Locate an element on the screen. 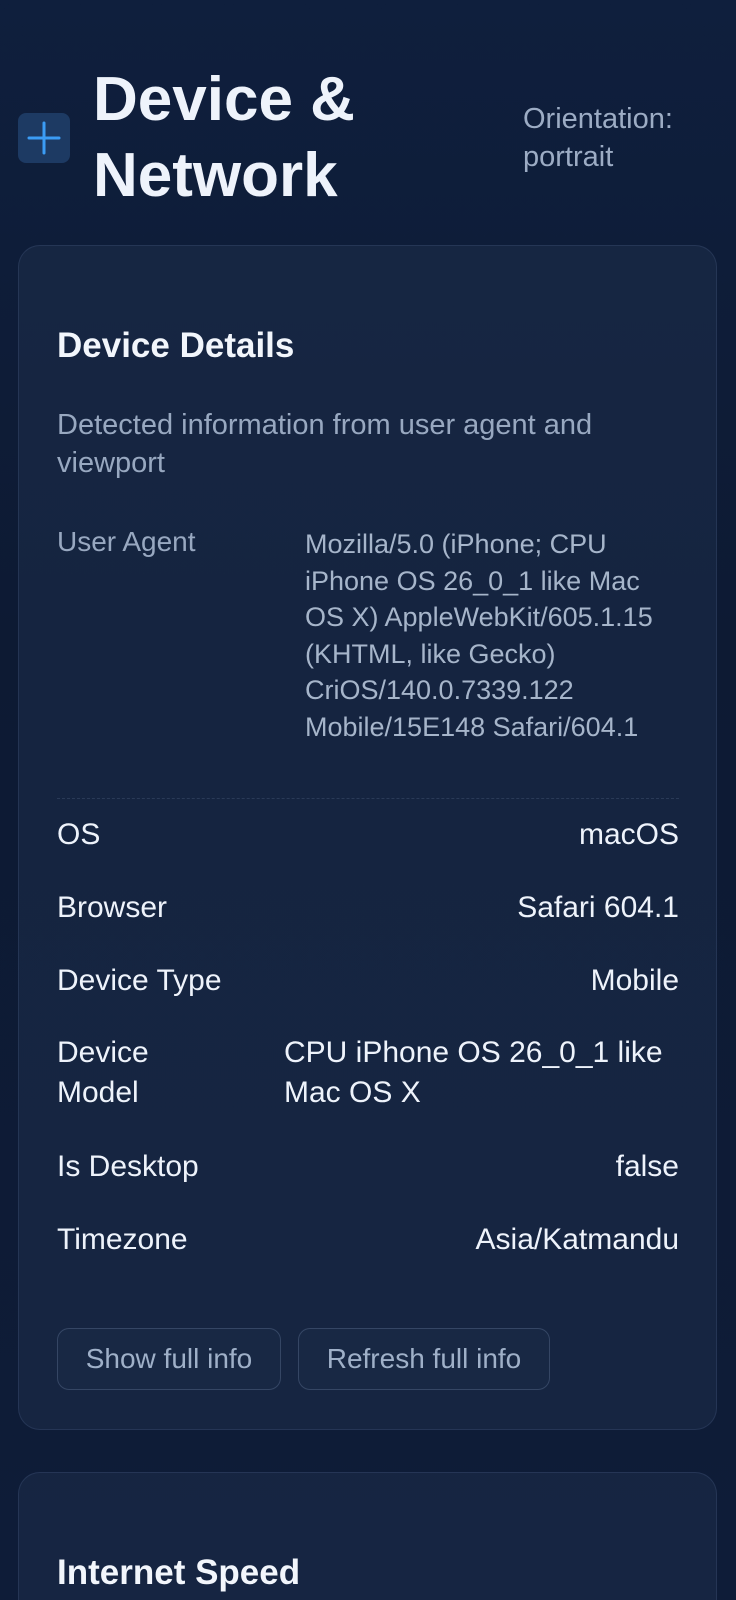 Image resolution: width=736 pixels, height=1600 pixels. info-value: CPU iPhone OS 26_0_1 like Mac OS X is located at coordinates (473, 1072).